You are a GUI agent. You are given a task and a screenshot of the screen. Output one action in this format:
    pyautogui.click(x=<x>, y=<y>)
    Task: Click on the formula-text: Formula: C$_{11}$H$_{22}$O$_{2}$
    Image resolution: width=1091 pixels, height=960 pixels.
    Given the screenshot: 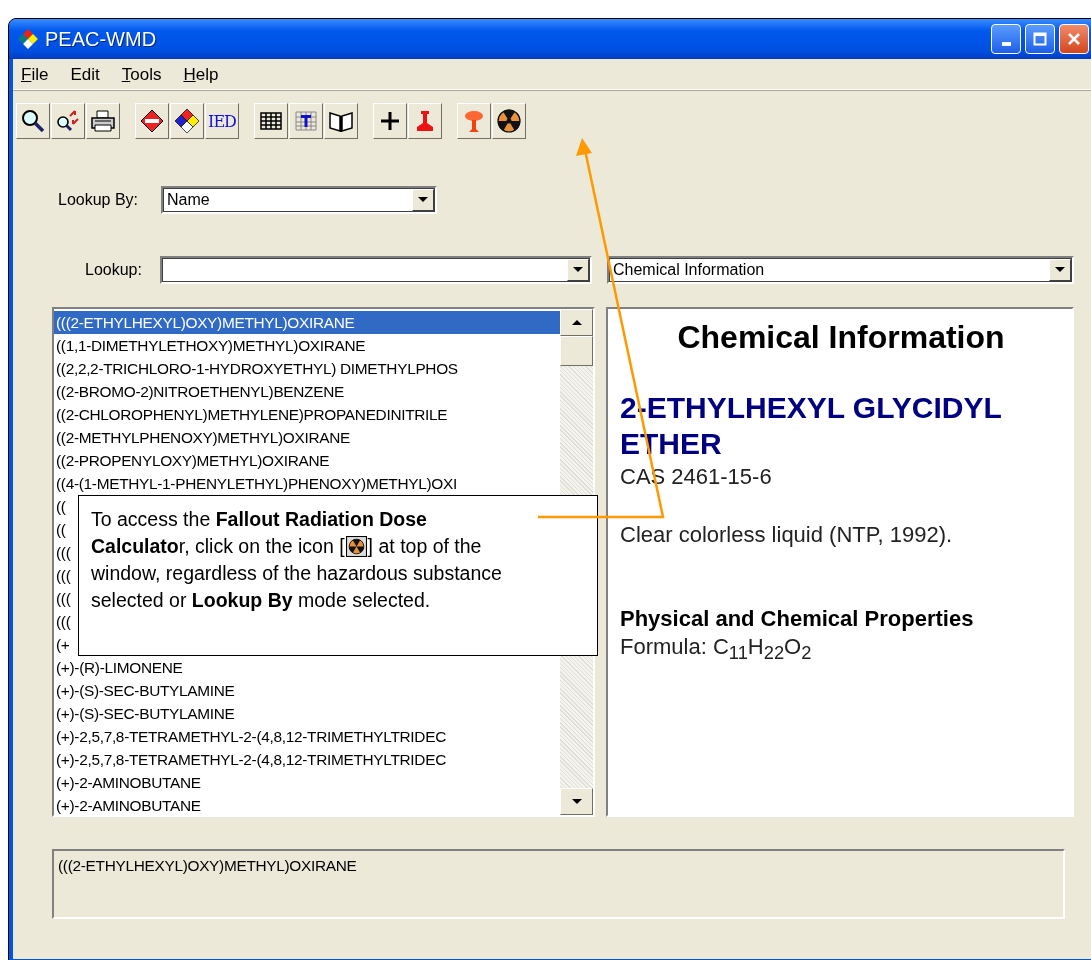 What is the action you would take?
    pyautogui.click(x=716, y=649)
    